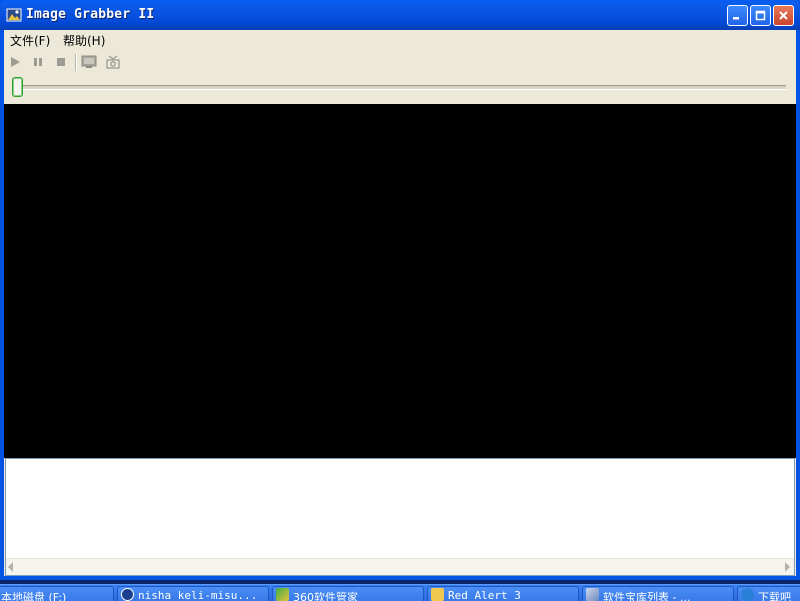 The height and width of the screenshot is (601, 800). What do you see at coordinates (90, 14) in the screenshot?
I see `window-title: Image Grabber II` at bounding box center [90, 14].